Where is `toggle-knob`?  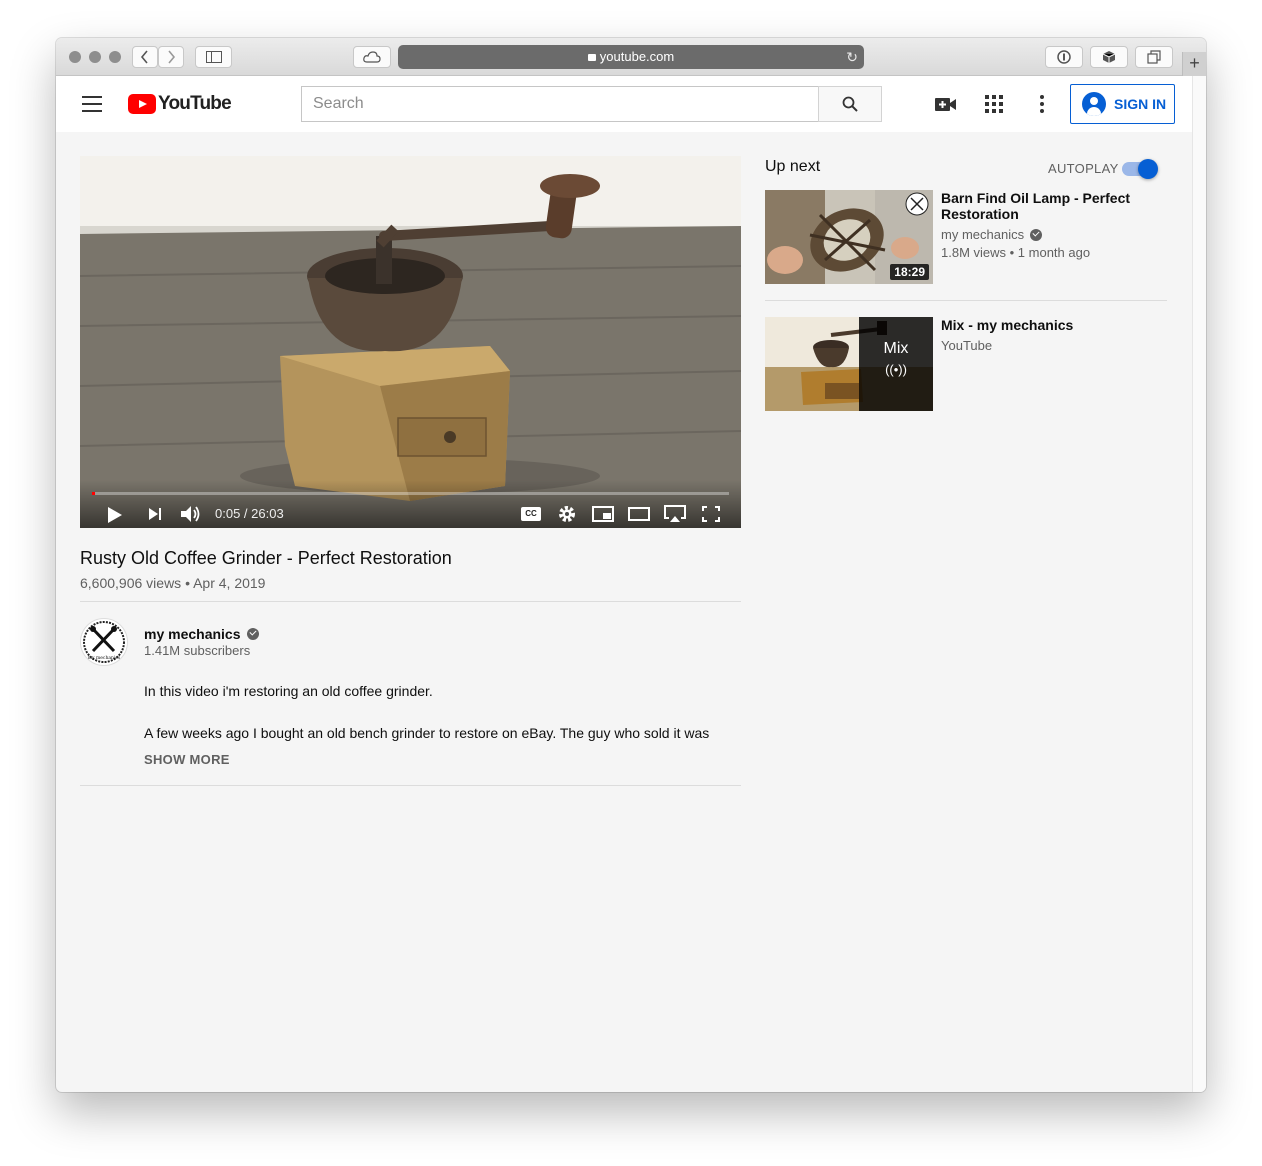
toggle-knob is located at coordinates (1148, 169).